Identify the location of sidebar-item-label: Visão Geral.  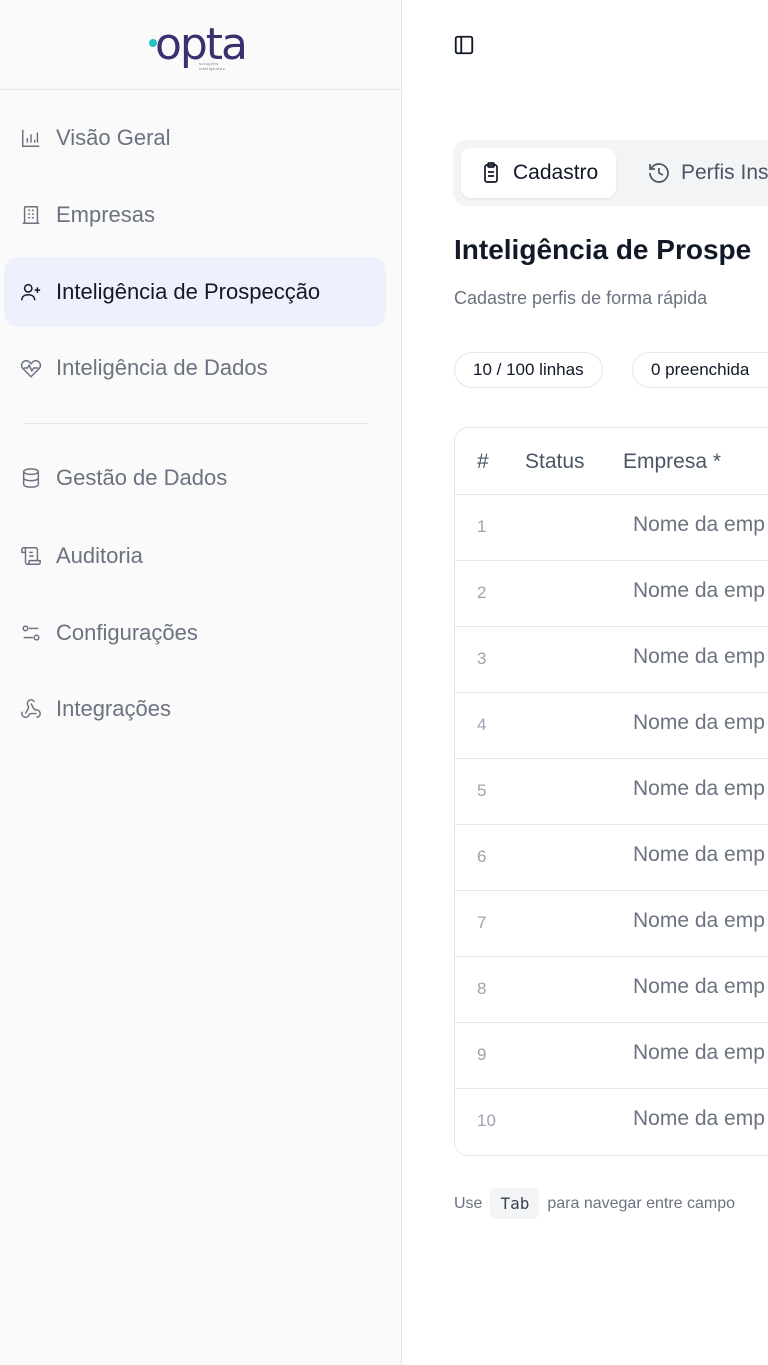
(113, 137).